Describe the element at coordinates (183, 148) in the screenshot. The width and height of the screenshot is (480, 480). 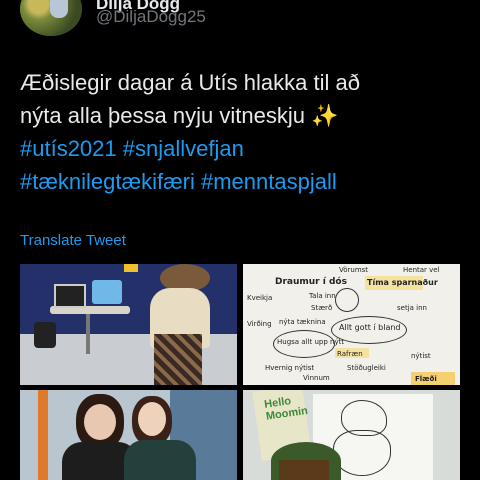
I see `hashtag-link: #snjallvefjan` at that location.